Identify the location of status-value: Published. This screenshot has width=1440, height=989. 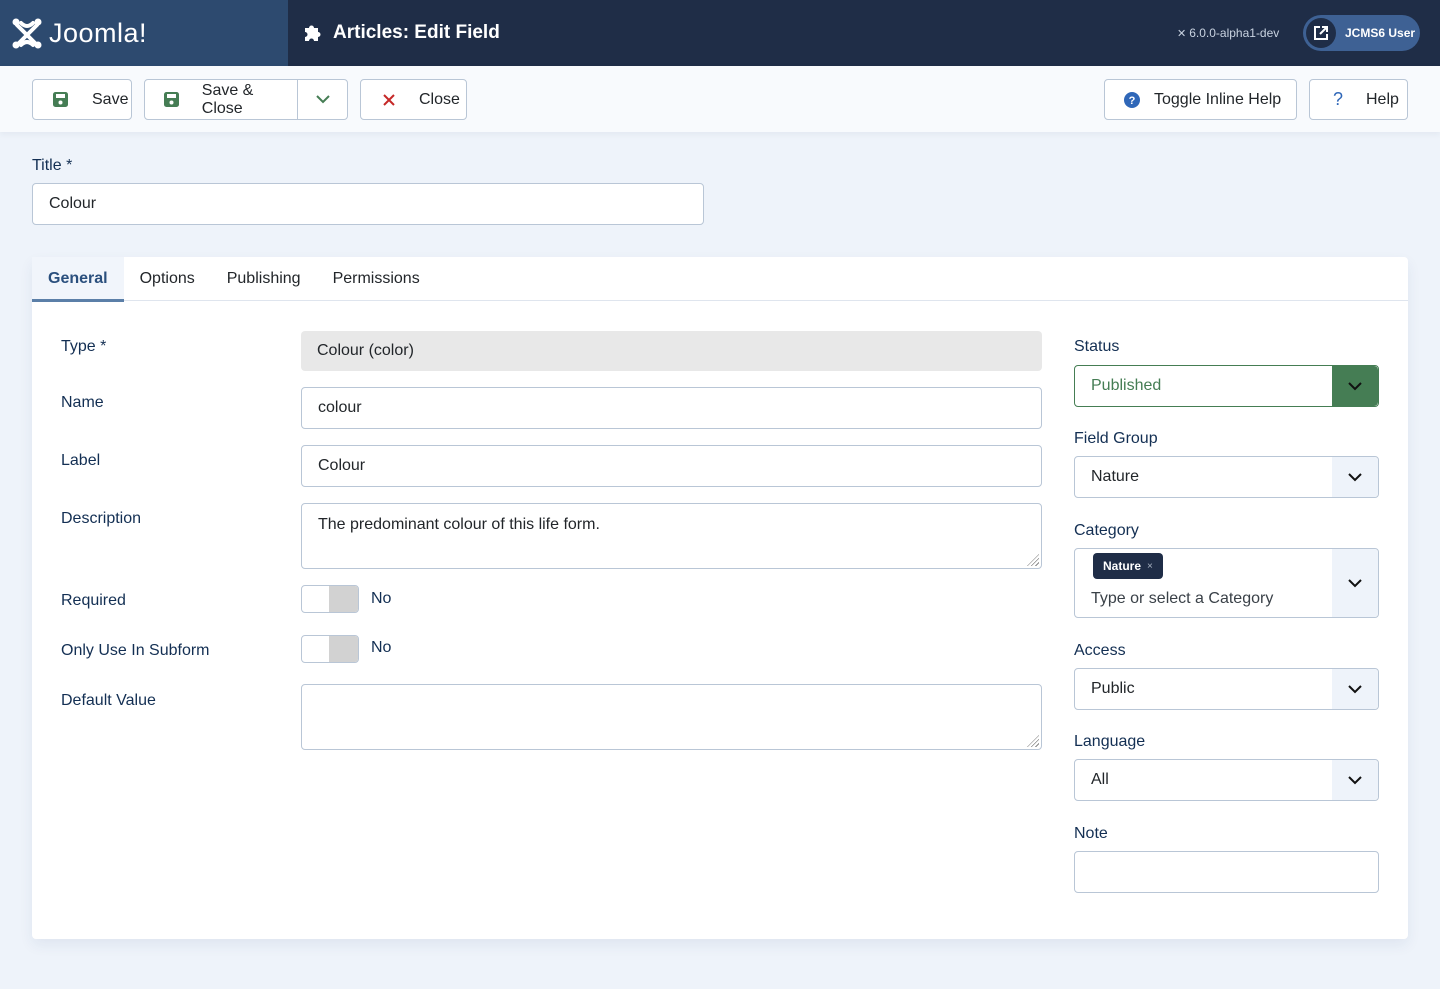
(1126, 385).